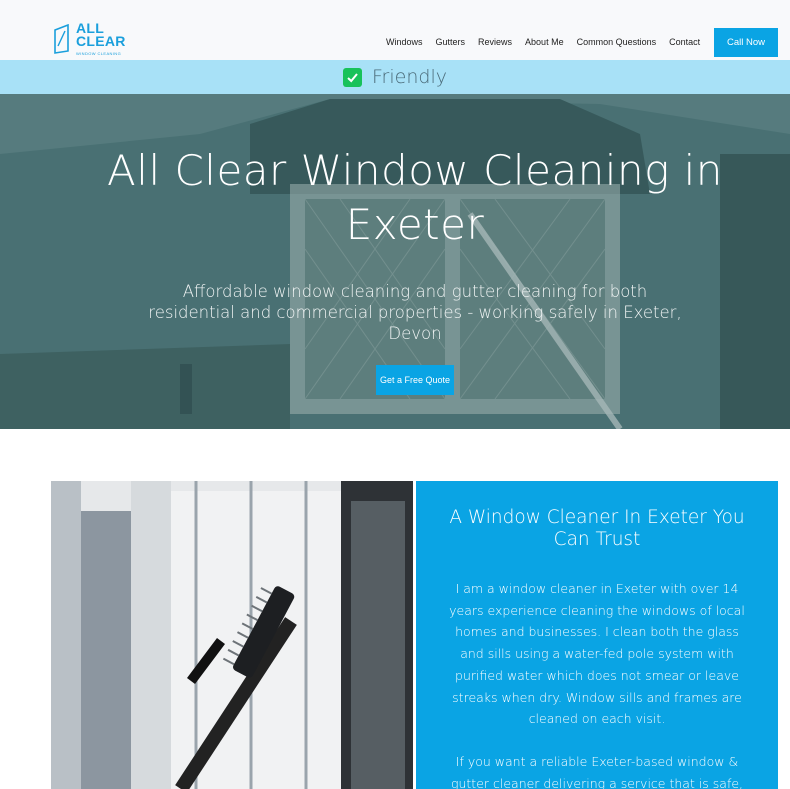  Describe the element at coordinates (451, 42) in the screenshot. I see `nav-gutters: Gutters` at that location.